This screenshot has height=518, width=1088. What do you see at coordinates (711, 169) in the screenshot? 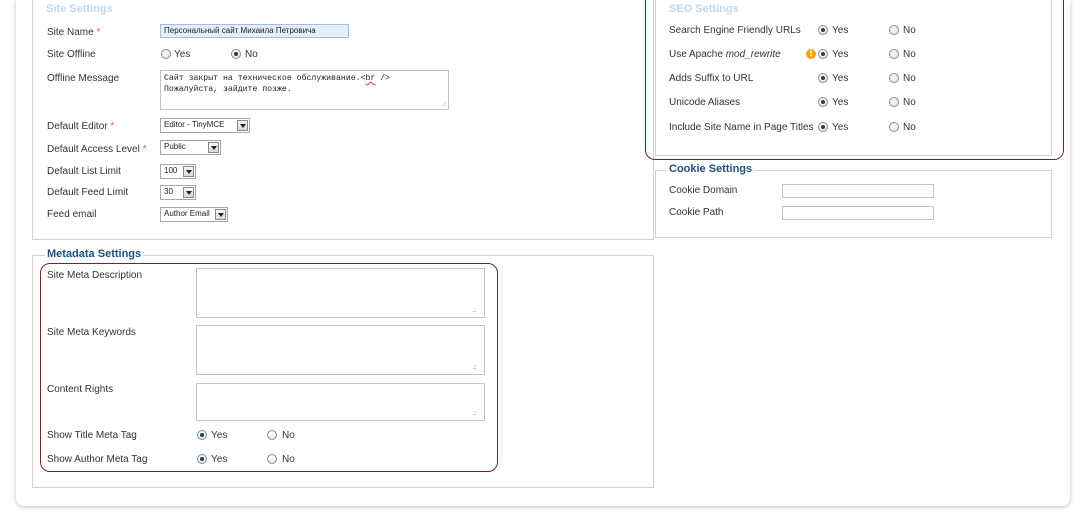
I see `cookie-settings-legend: Cookie Settings` at bounding box center [711, 169].